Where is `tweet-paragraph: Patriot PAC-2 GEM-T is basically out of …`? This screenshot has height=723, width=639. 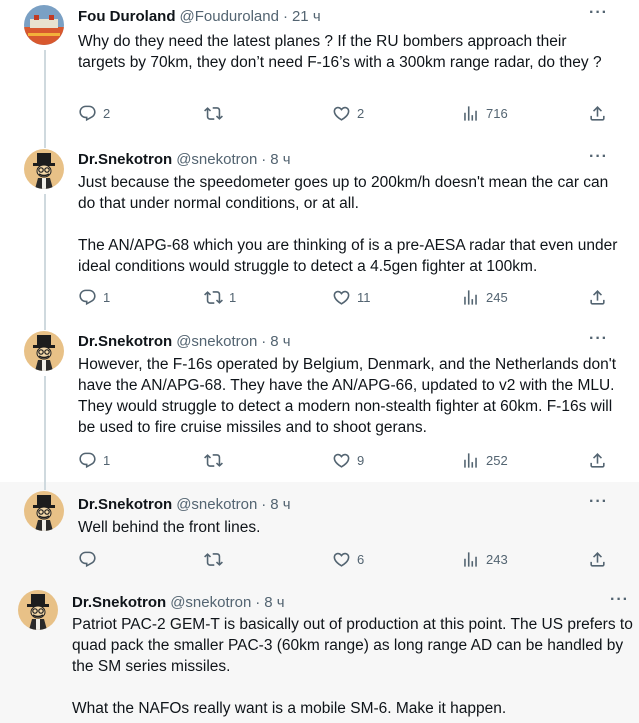 tweet-paragraph: Patriot PAC-2 GEM-T is basically out of … is located at coordinates (352, 645).